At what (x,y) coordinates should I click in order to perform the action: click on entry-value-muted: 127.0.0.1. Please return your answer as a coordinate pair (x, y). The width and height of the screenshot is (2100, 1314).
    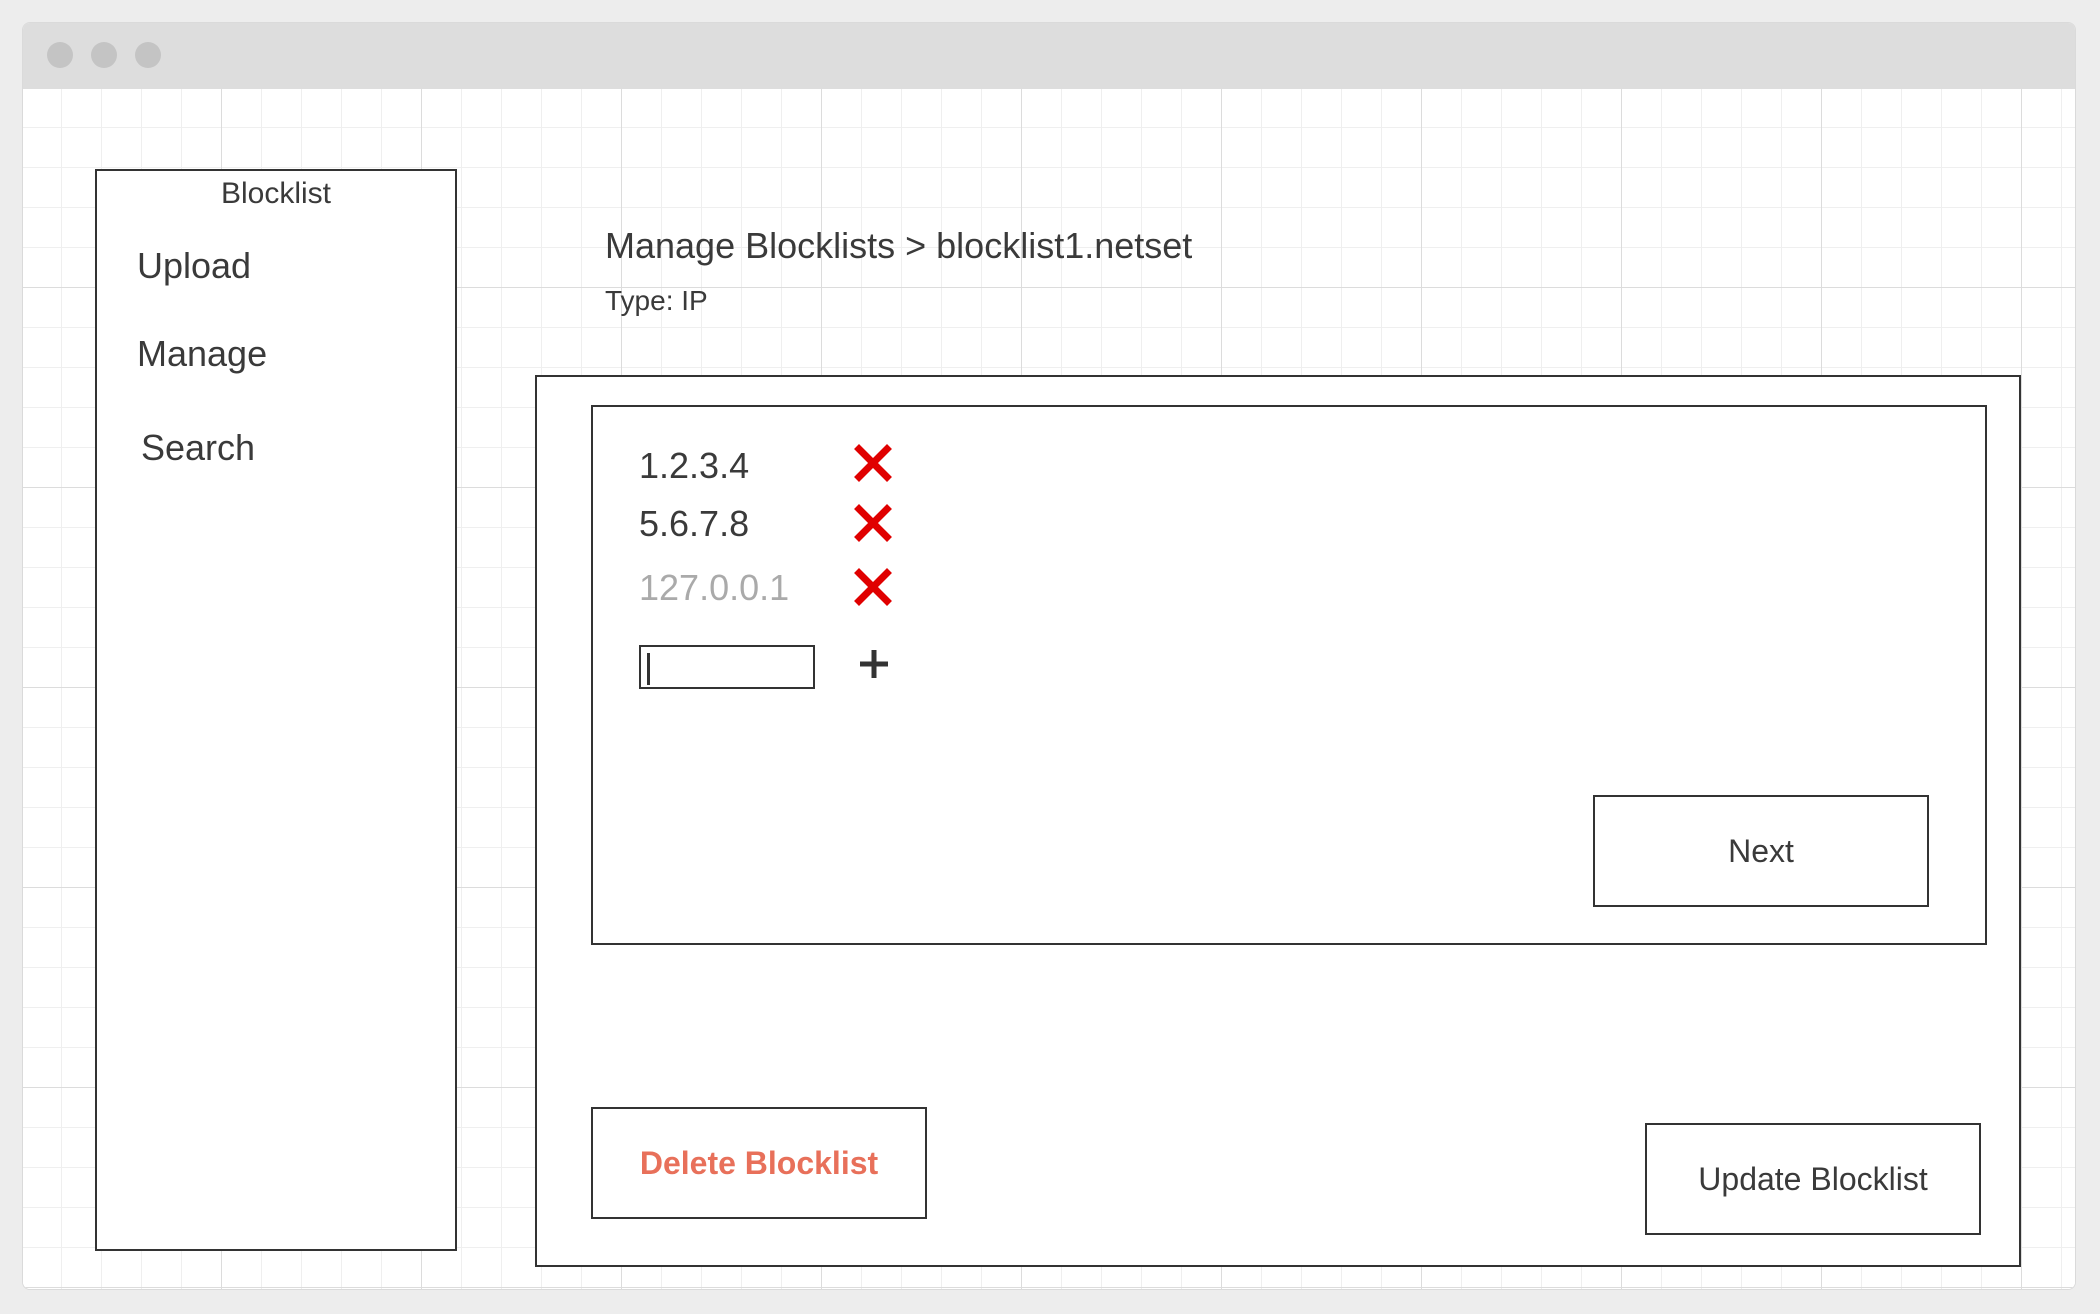
    Looking at the image, I should click on (714, 587).